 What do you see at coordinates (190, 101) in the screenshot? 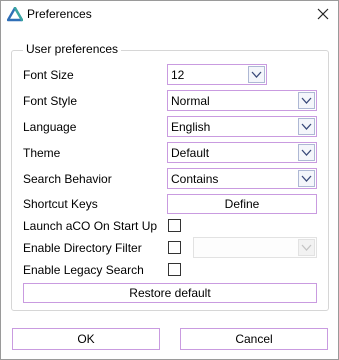
I see `font-style-value: Normal` at bounding box center [190, 101].